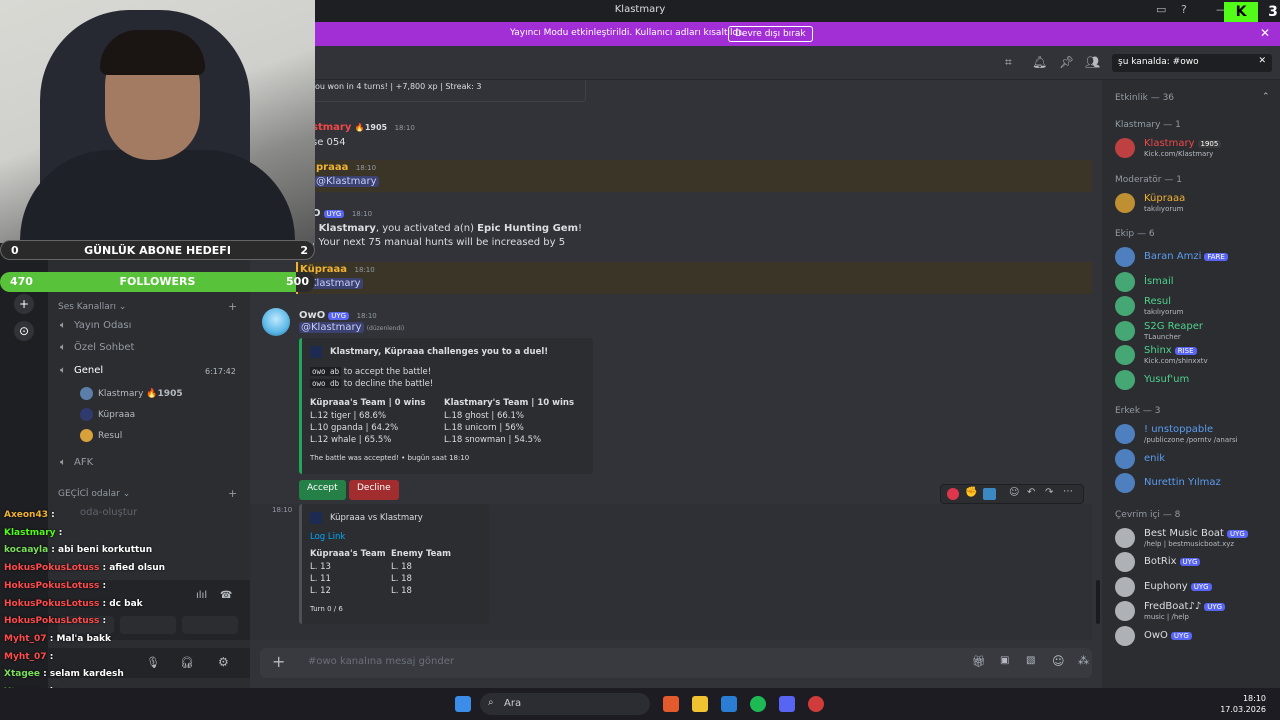  What do you see at coordinates (527, 228) in the screenshot?
I see `item-name: Epic Hunting Gem` at bounding box center [527, 228].